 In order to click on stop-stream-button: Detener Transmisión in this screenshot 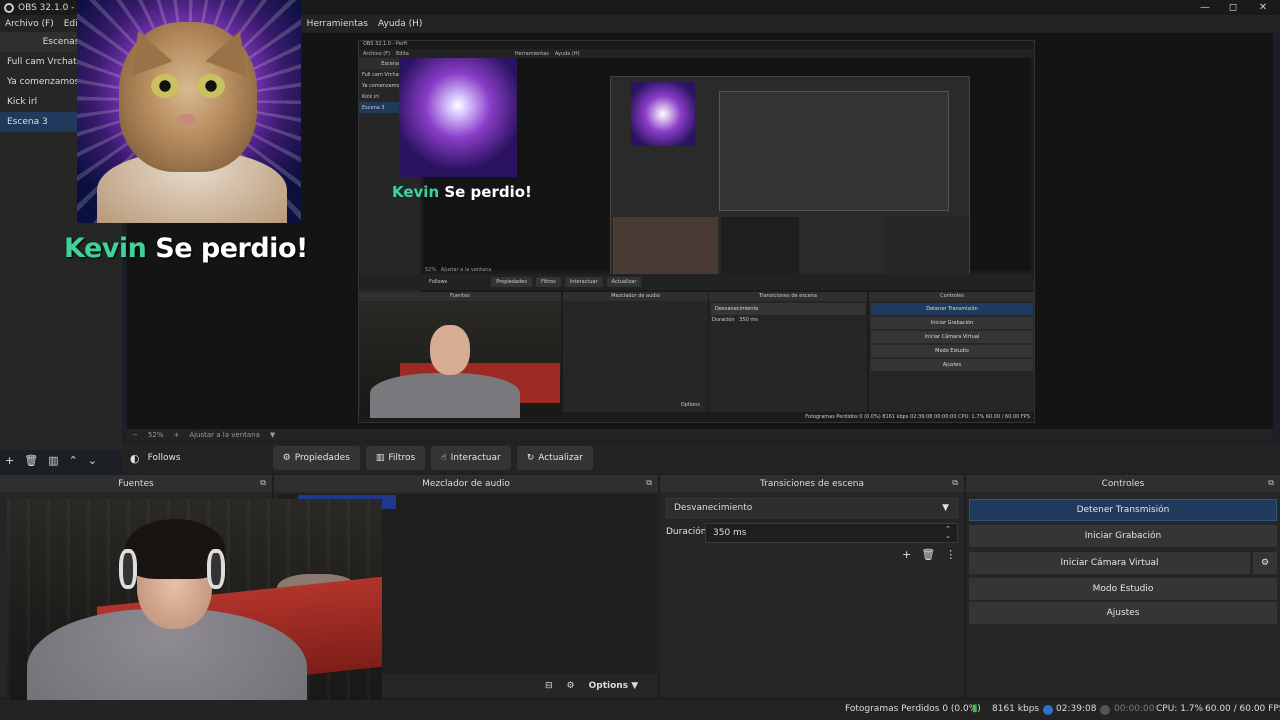, I will do `click(1123, 510)`.